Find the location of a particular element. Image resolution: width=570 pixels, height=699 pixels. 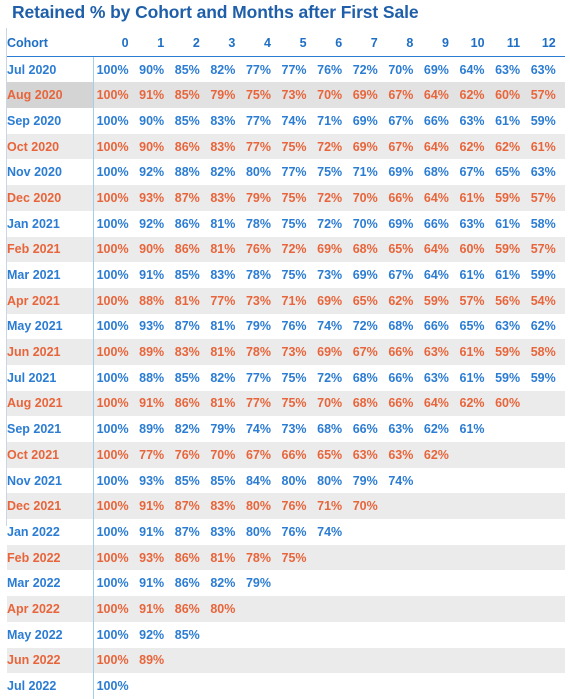

cohort-label: Aug 2021 is located at coordinates (50, 403).